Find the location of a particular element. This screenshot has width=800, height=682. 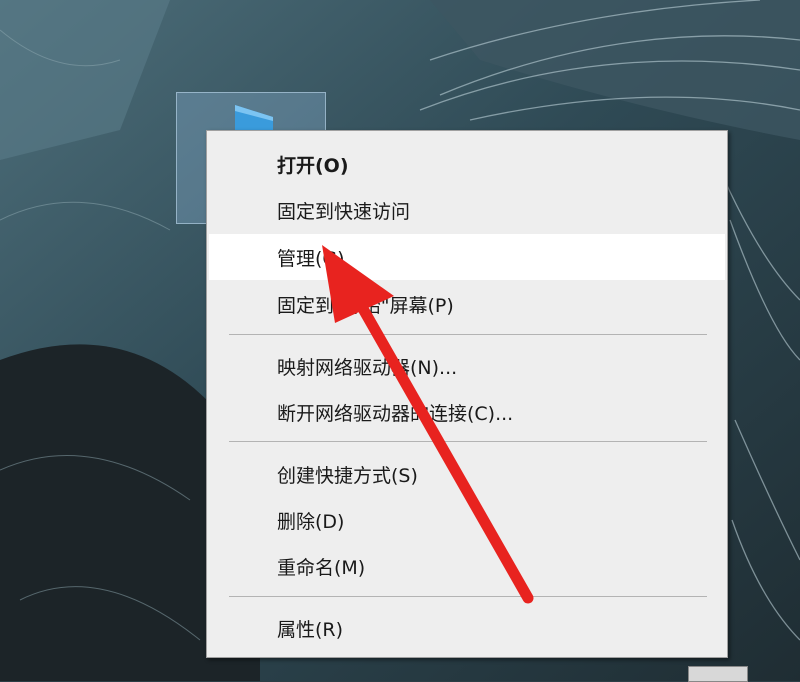

menu-item-properties: 属性(R) is located at coordinates (467, 628).